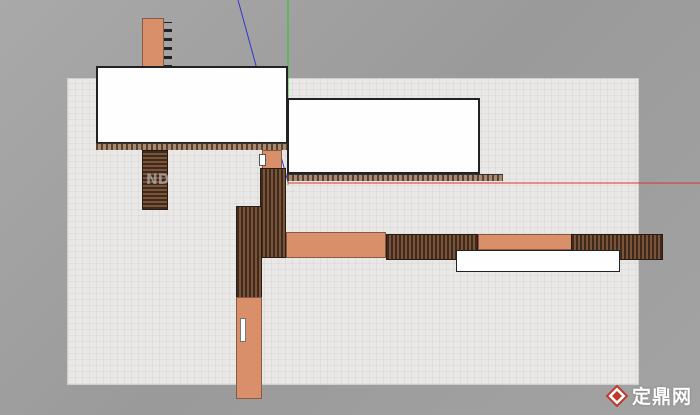 The height and width of the screenshot is (415, 700). What do you see at coordinates (249, 348) in the screenshot?
I see `terracotta-path-vertical` at bounding box center [249, 348].